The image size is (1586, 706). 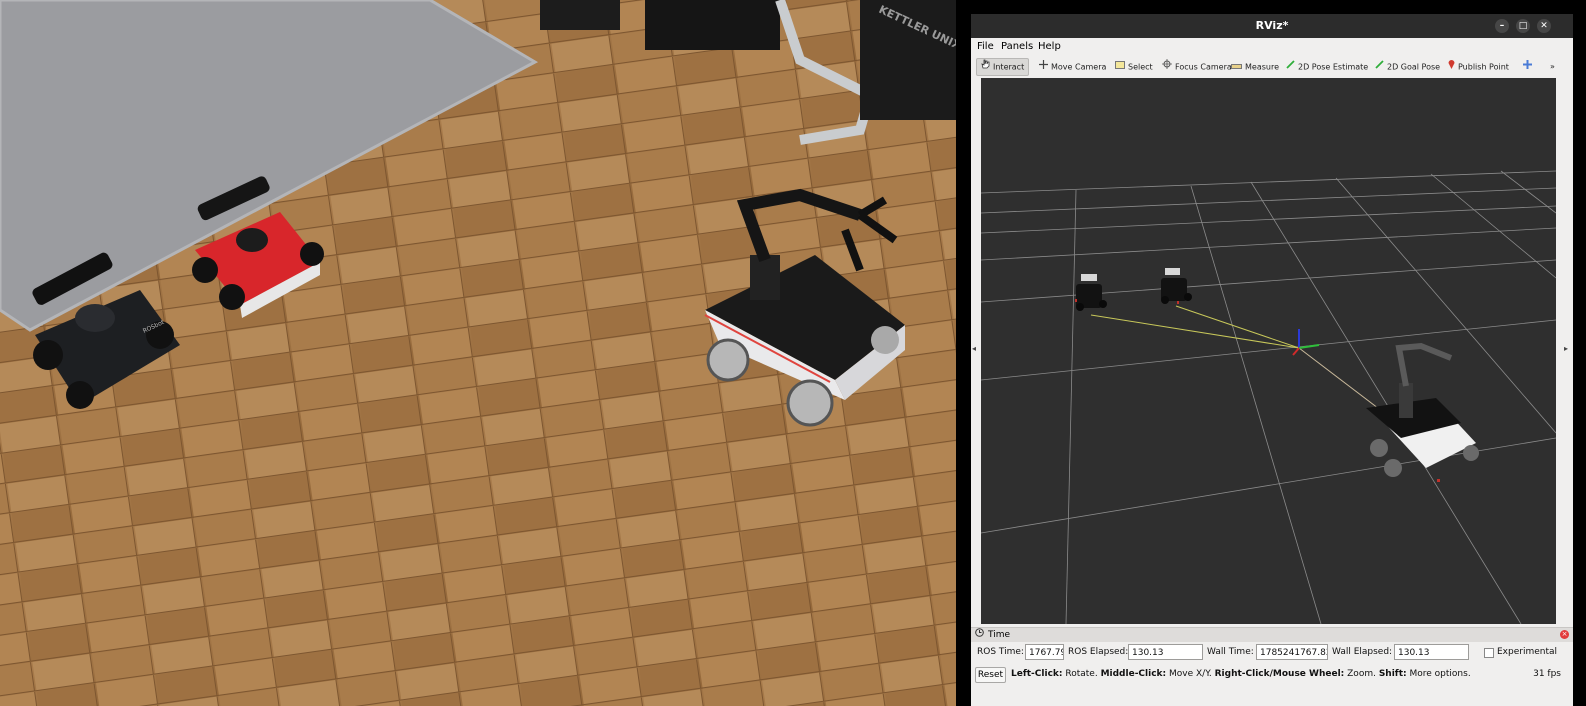 I want to click on time-panel-title: Time, so click(x=999, y=635).